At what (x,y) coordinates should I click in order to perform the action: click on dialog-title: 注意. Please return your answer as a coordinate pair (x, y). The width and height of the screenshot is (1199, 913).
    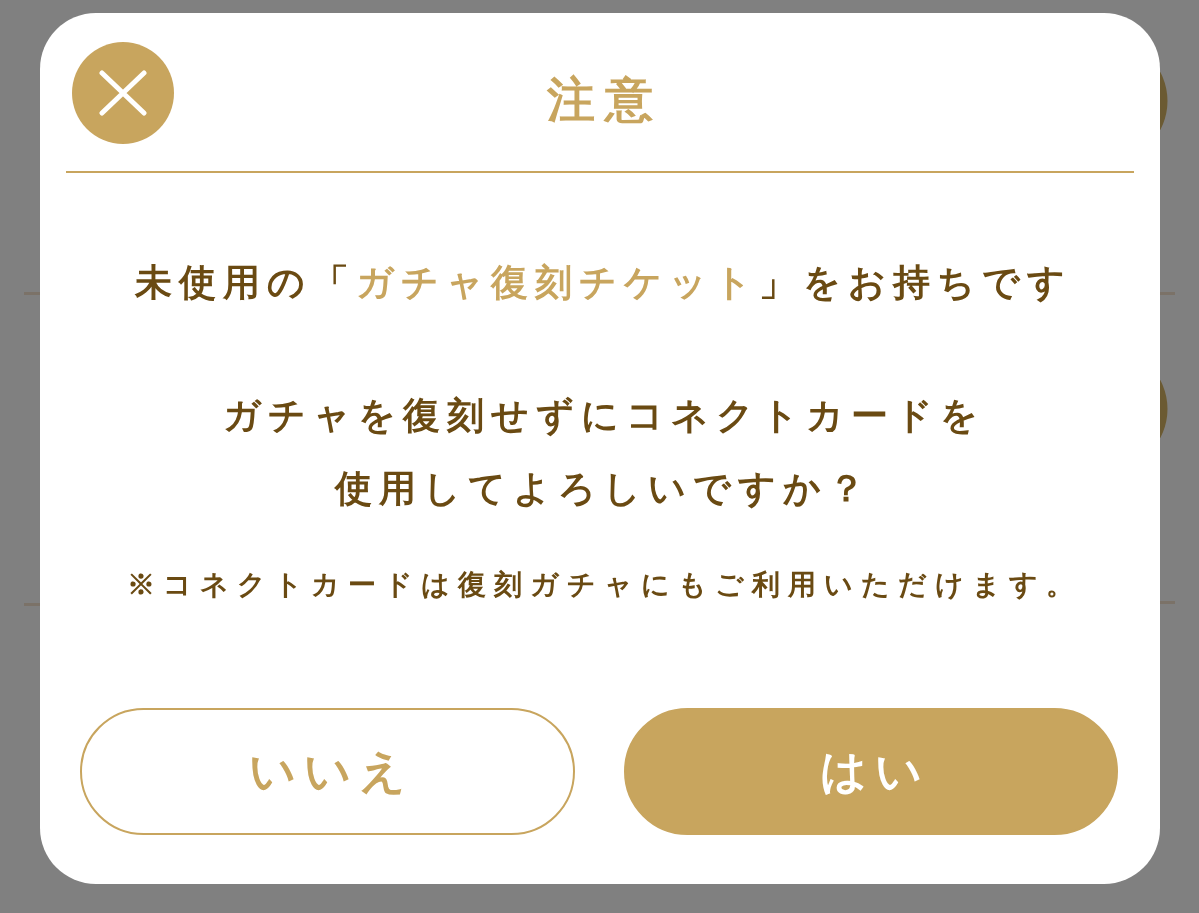
    Looking at the image, I should click on (604, 100).